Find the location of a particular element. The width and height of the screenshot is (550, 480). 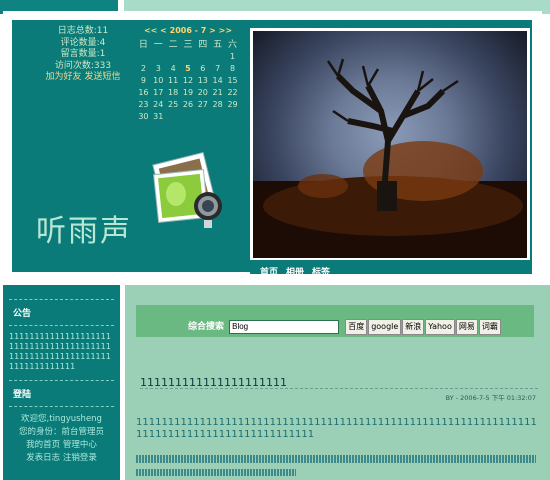

blog-stats: 日志总数:11 评论数量:4 留言数量:1 访问次数:333 加为好友 发送短信 is located at coordinates (83, 55).